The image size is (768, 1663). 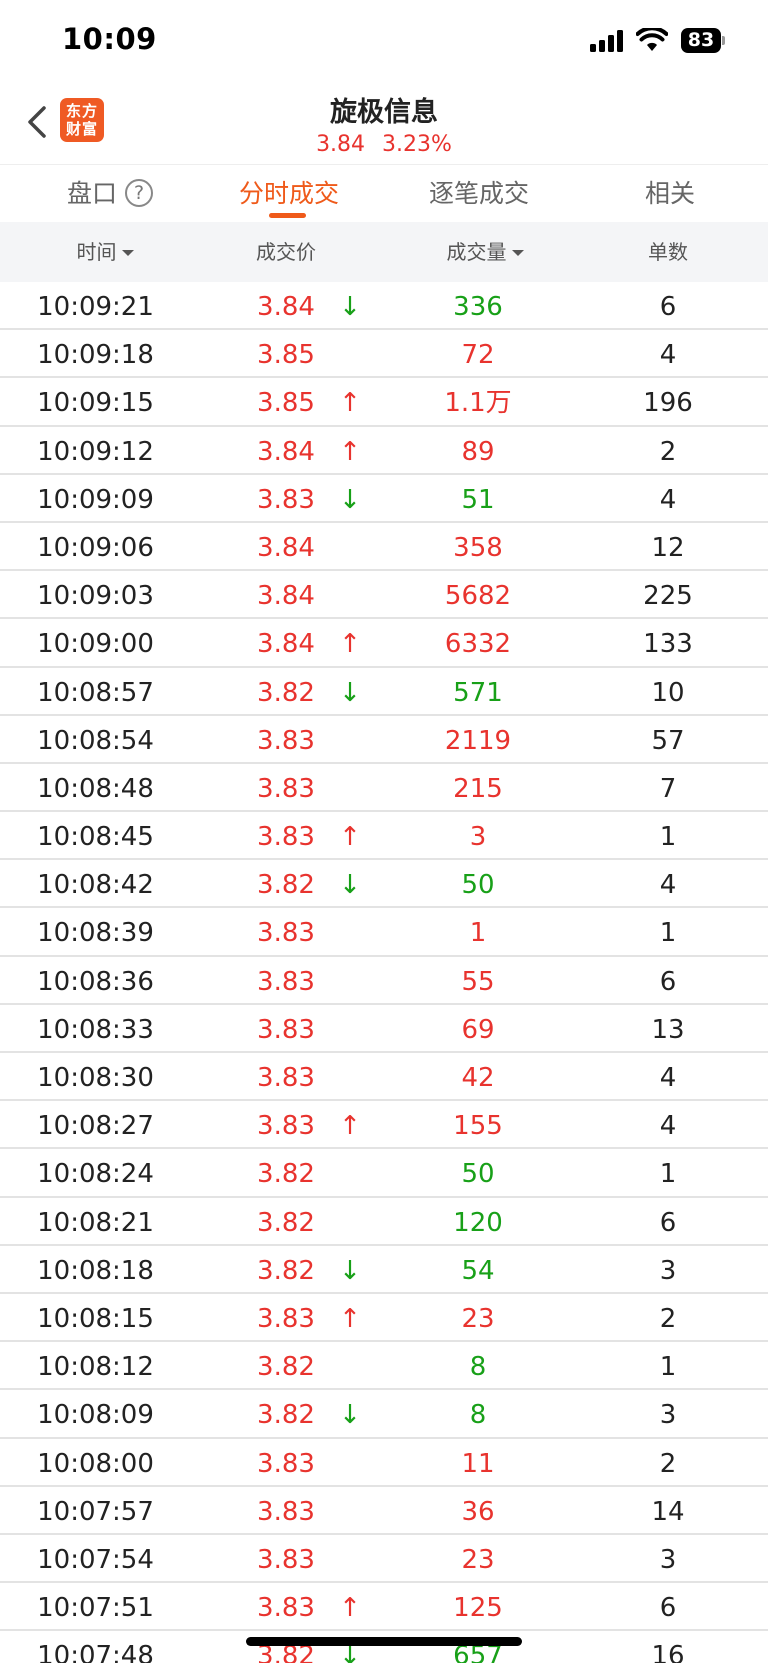 What do you see at coordinates (384, 252) in the screenshot?
I see `column-header: 时间 成交价 成交量 单数` at bounding box center [384, 252].